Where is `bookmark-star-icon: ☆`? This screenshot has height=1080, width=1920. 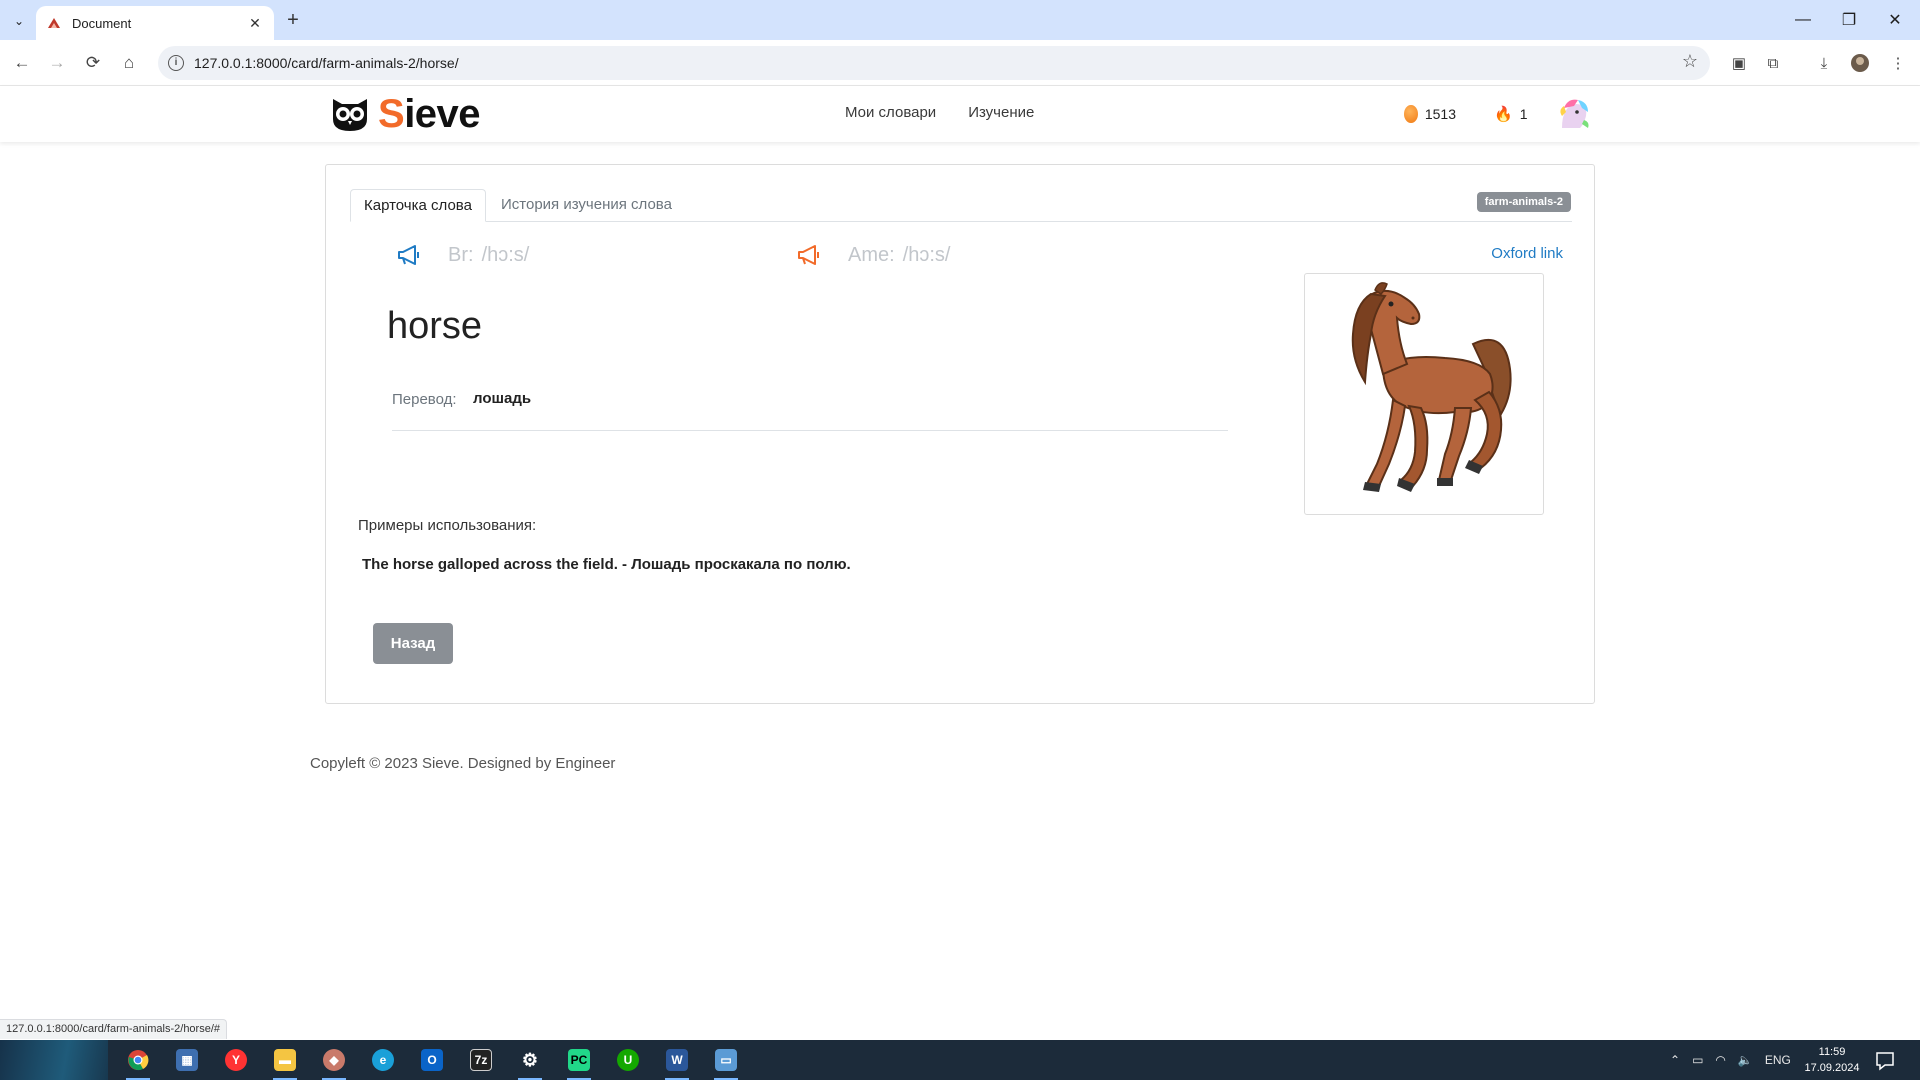 bookmark-star-icon: ☆ is located at coordinates (1690, 61).